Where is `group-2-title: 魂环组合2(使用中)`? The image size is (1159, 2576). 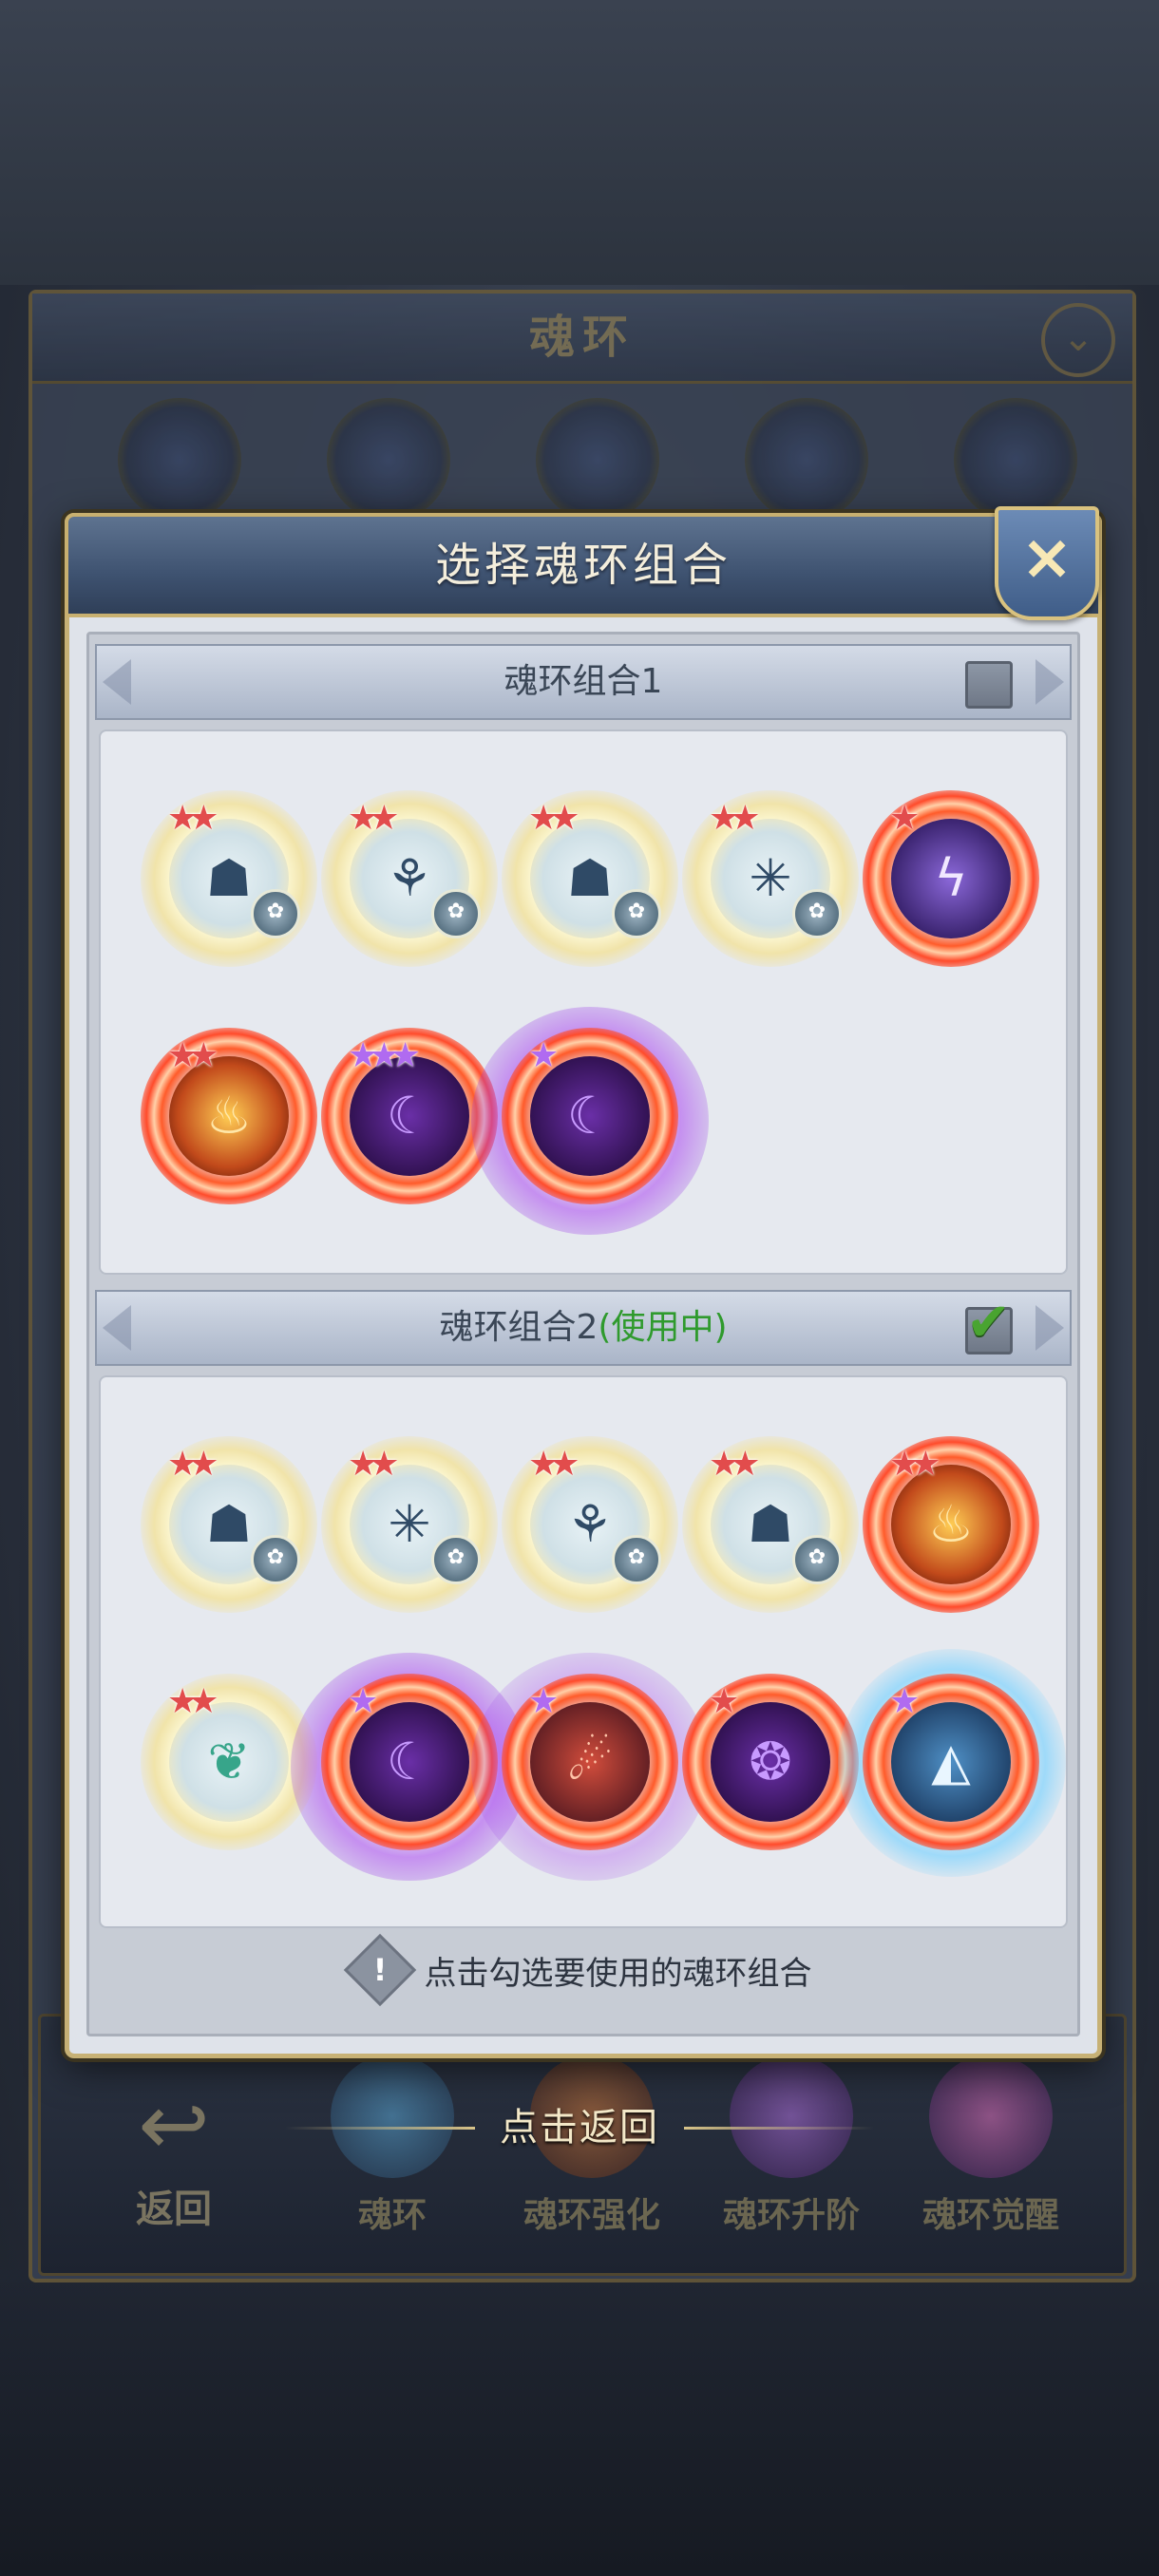 group-2-title: 魂环组合2(使用中) is located at coordinates (583, 1328).